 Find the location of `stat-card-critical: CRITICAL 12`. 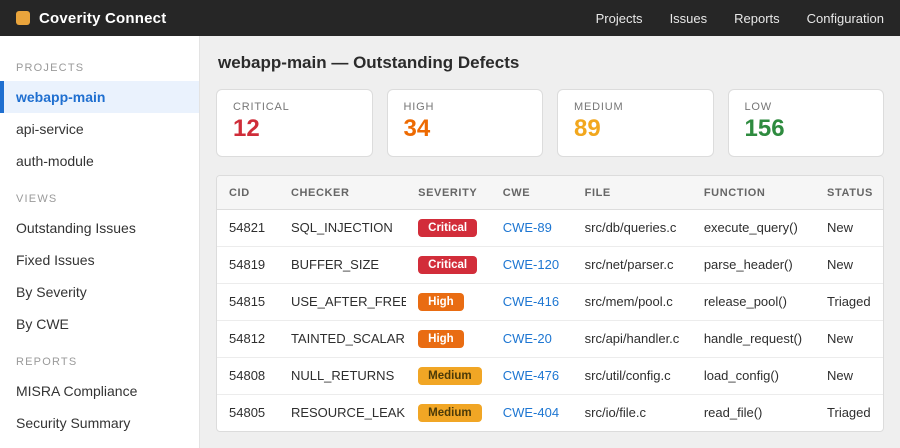

stat-card-critical: CRITICAL 12 is located at coordinates (294, 123).